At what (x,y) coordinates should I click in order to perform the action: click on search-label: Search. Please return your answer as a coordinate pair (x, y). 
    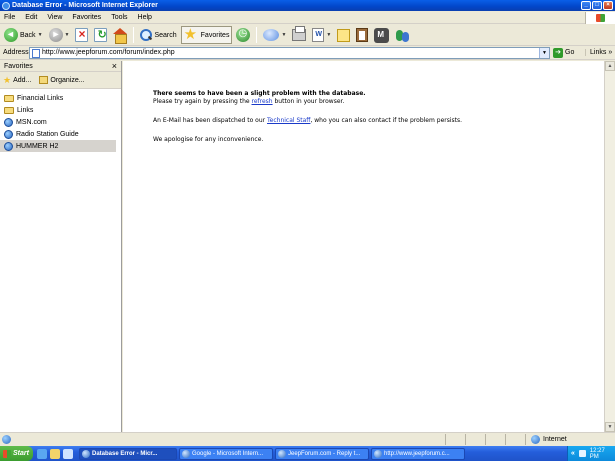
    Looking at the image, I should click on (165, 35).